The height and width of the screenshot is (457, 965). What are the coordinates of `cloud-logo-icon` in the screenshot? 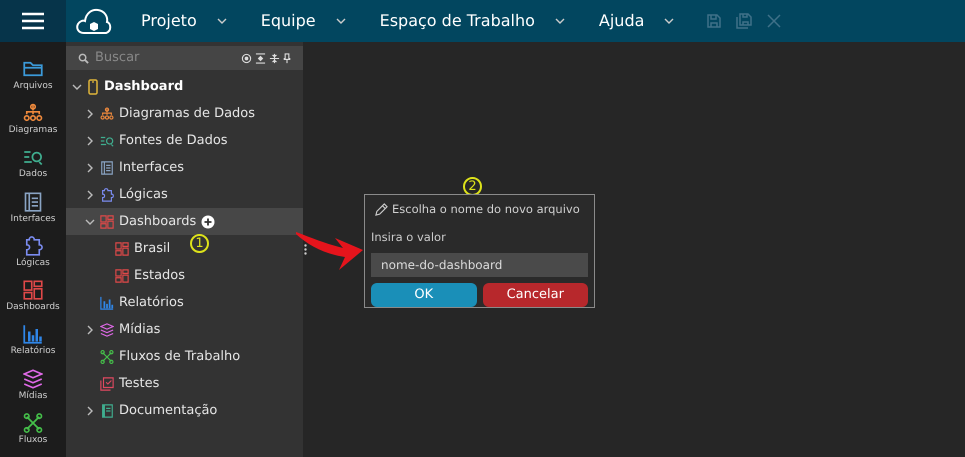 It's located at (94, 21).